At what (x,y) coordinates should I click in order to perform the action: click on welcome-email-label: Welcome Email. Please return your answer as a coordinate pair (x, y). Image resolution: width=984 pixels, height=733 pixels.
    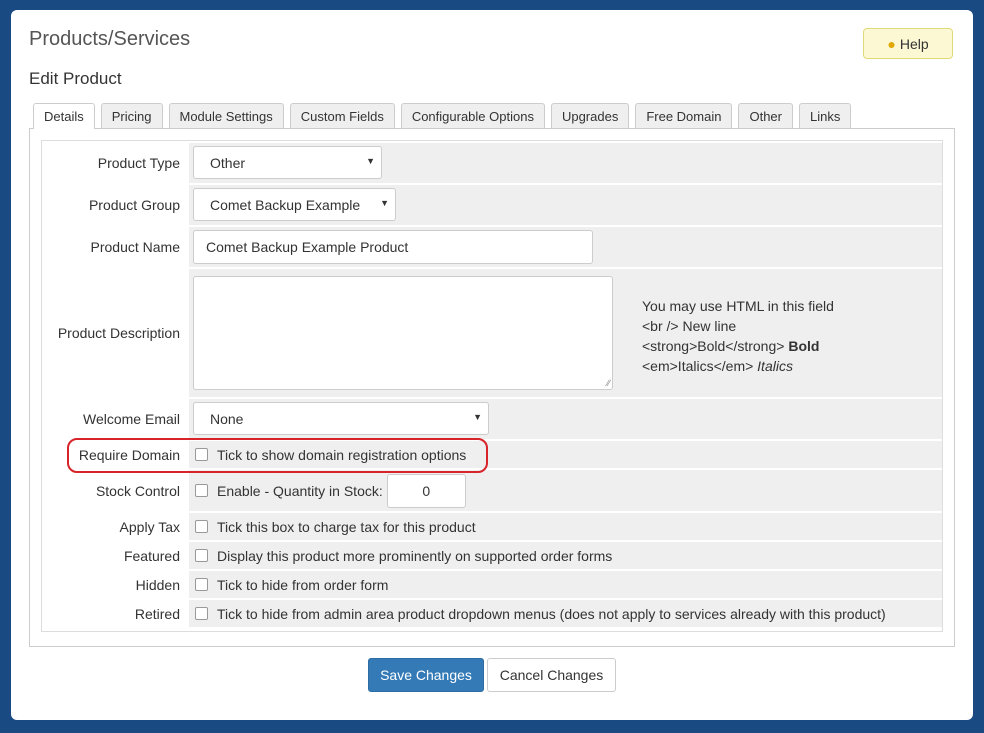
    Looking at the image, I should click on (114, 419).